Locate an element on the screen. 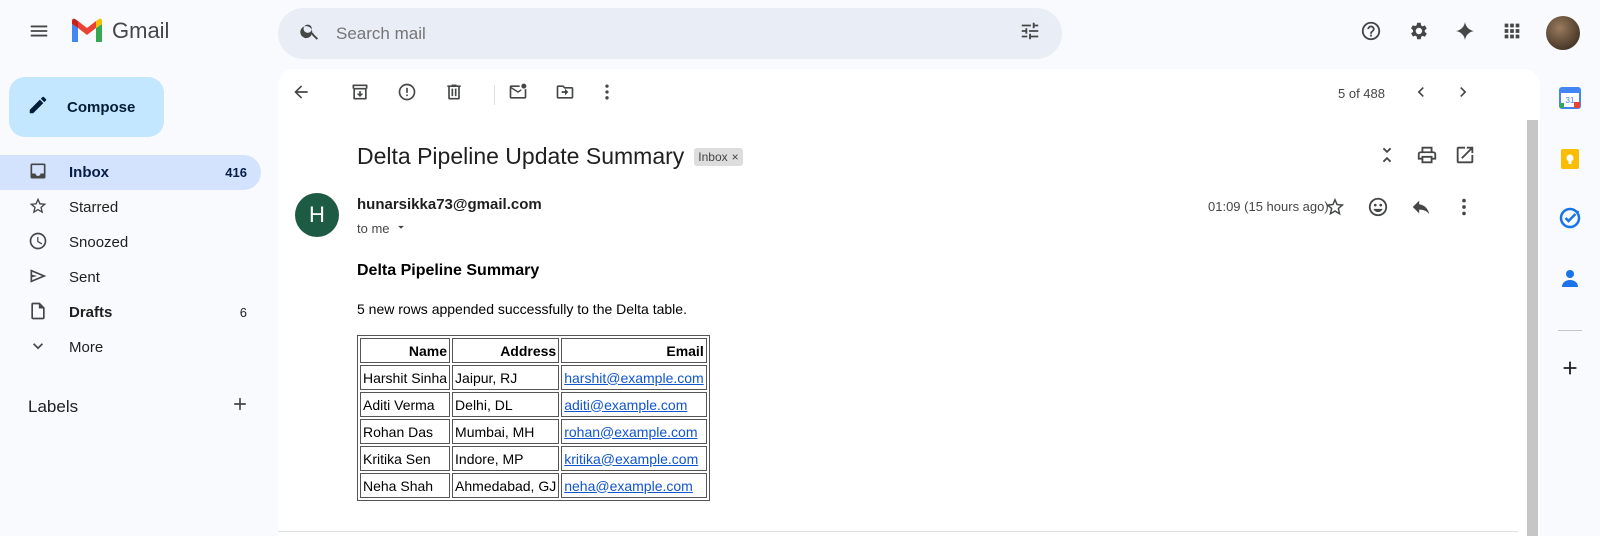  print-button is located at coordinates (1427, 157).